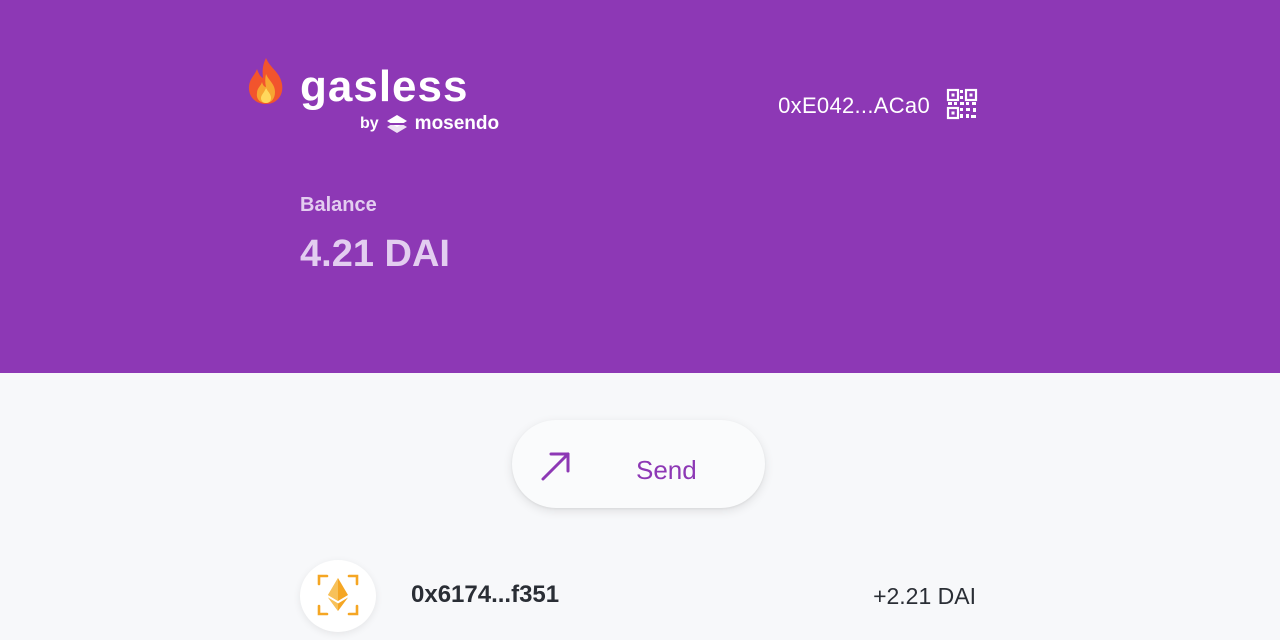 Image resolution: width=1280 pixels, height=640 pixels. What do you see at coordinates (369, 123) in the screenshot?
I see `by-label: by` at bounding box center [369, 123].